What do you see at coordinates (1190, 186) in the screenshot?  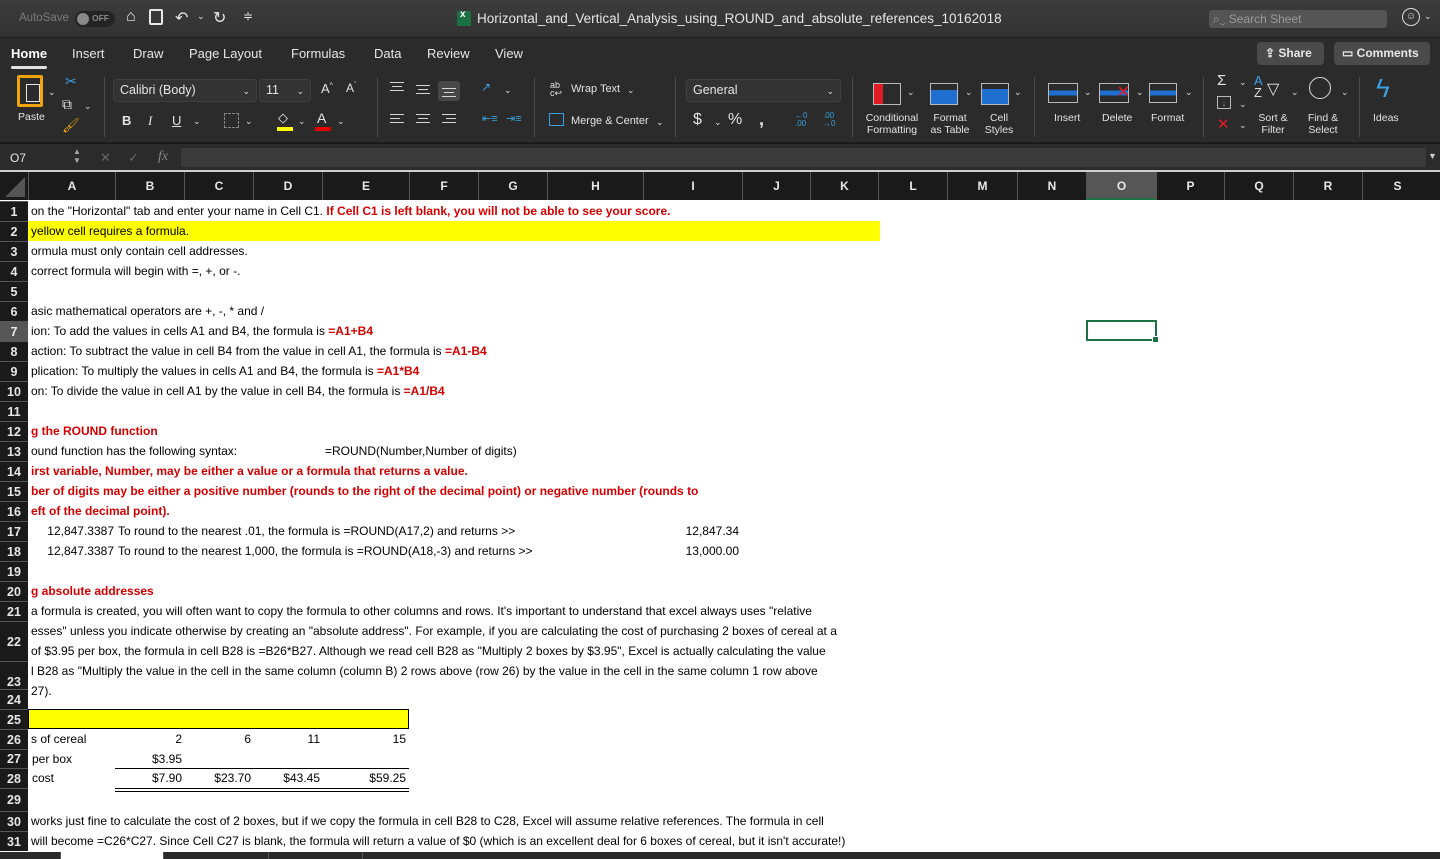 I see `column-header-p: P` at bounding box center [1190, 186].